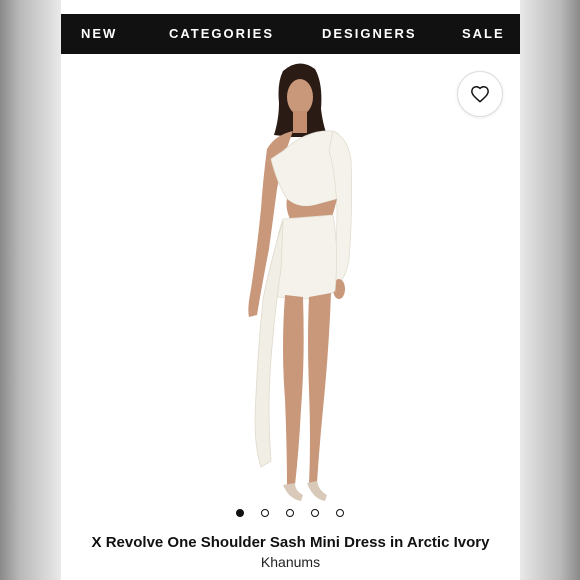  Describe the element at coordinates (369, 34) in the screenshot. I see `nav-item-designers: DESIGNERS` at that location.